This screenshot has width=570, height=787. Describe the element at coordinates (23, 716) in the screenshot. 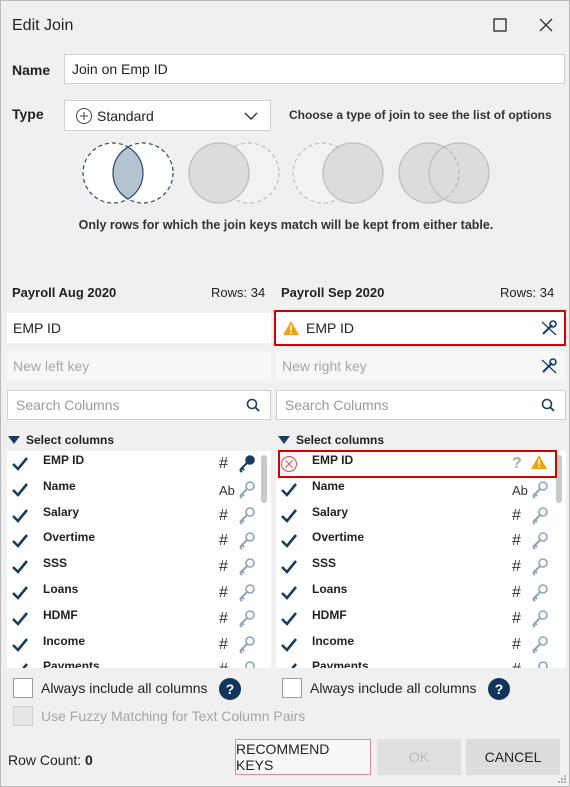

I see `fuzzy-matching-checkbox` at that location.